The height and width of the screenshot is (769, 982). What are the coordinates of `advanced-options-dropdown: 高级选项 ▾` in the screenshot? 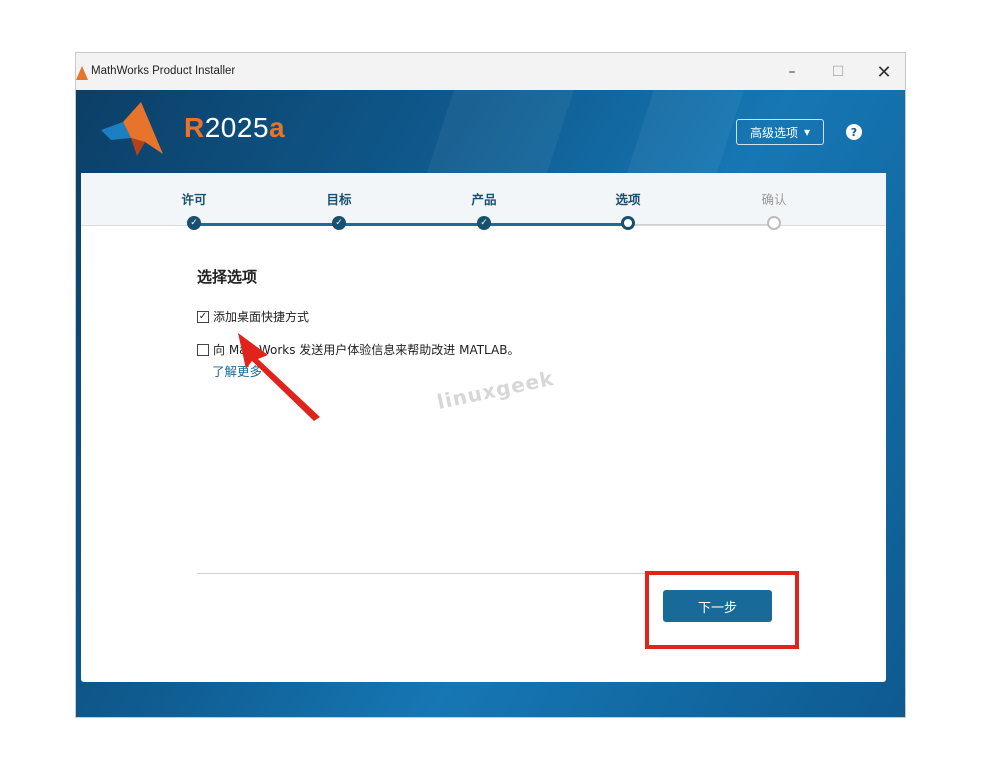 It's located at (780, 132).